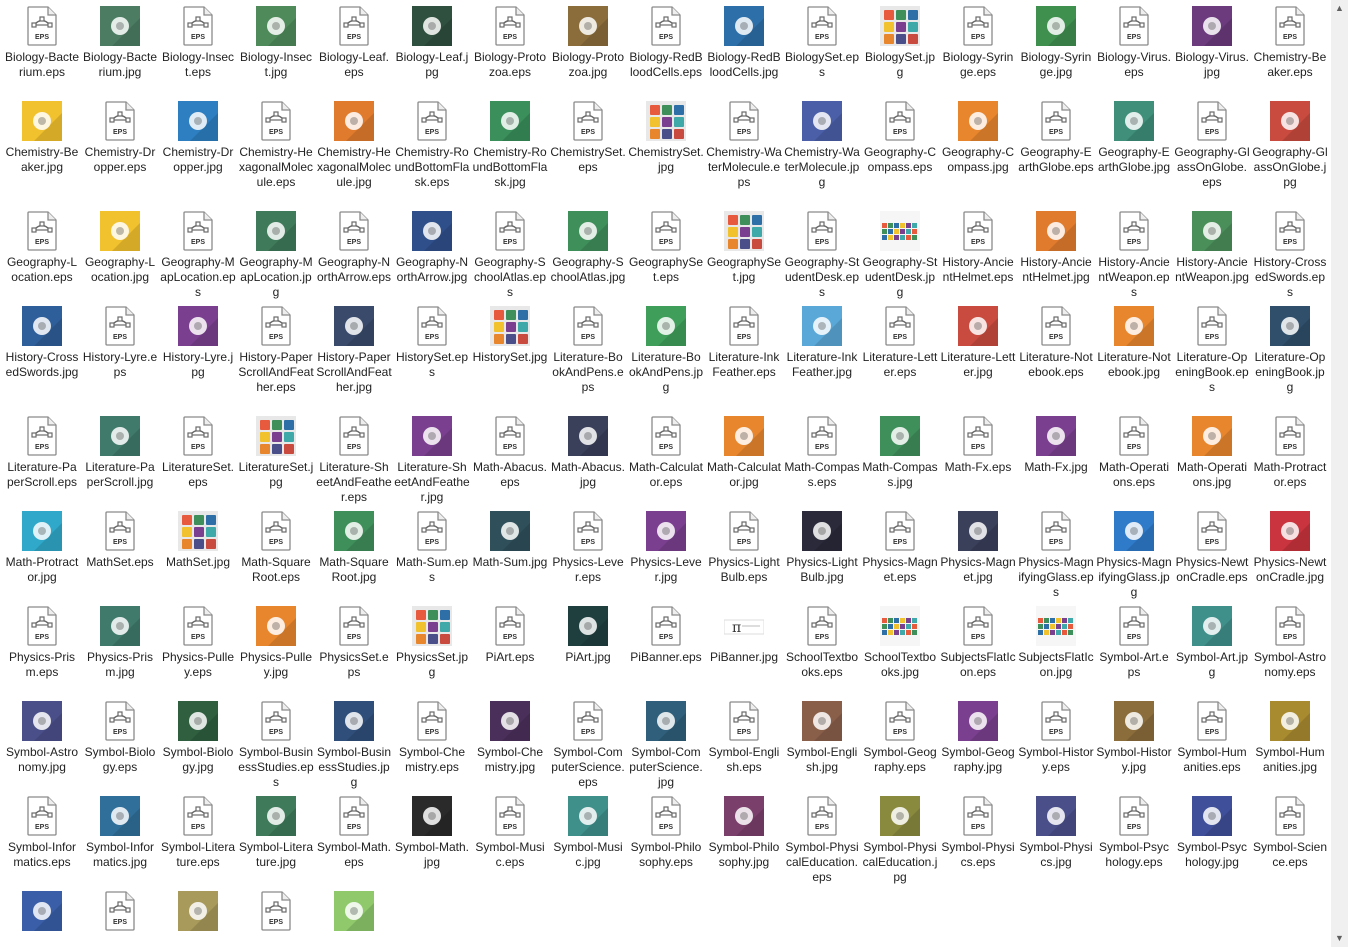  I want to click on file-item: EPS History-CrossedSwords.eps, so click(1290, 253).